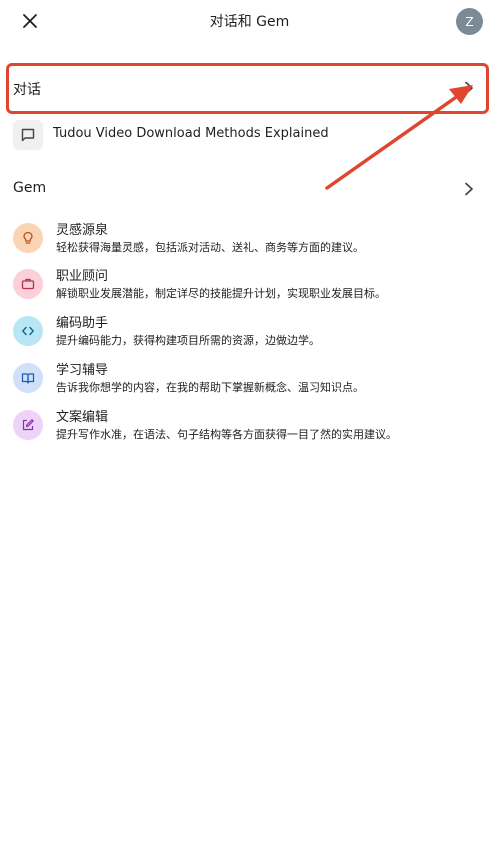 The width and height of the screenshot is (499, 858). What do you see at coordinates (30, 188) in the screenshot?
I see `gem-label: Gem` at bounding box center [30, 188].